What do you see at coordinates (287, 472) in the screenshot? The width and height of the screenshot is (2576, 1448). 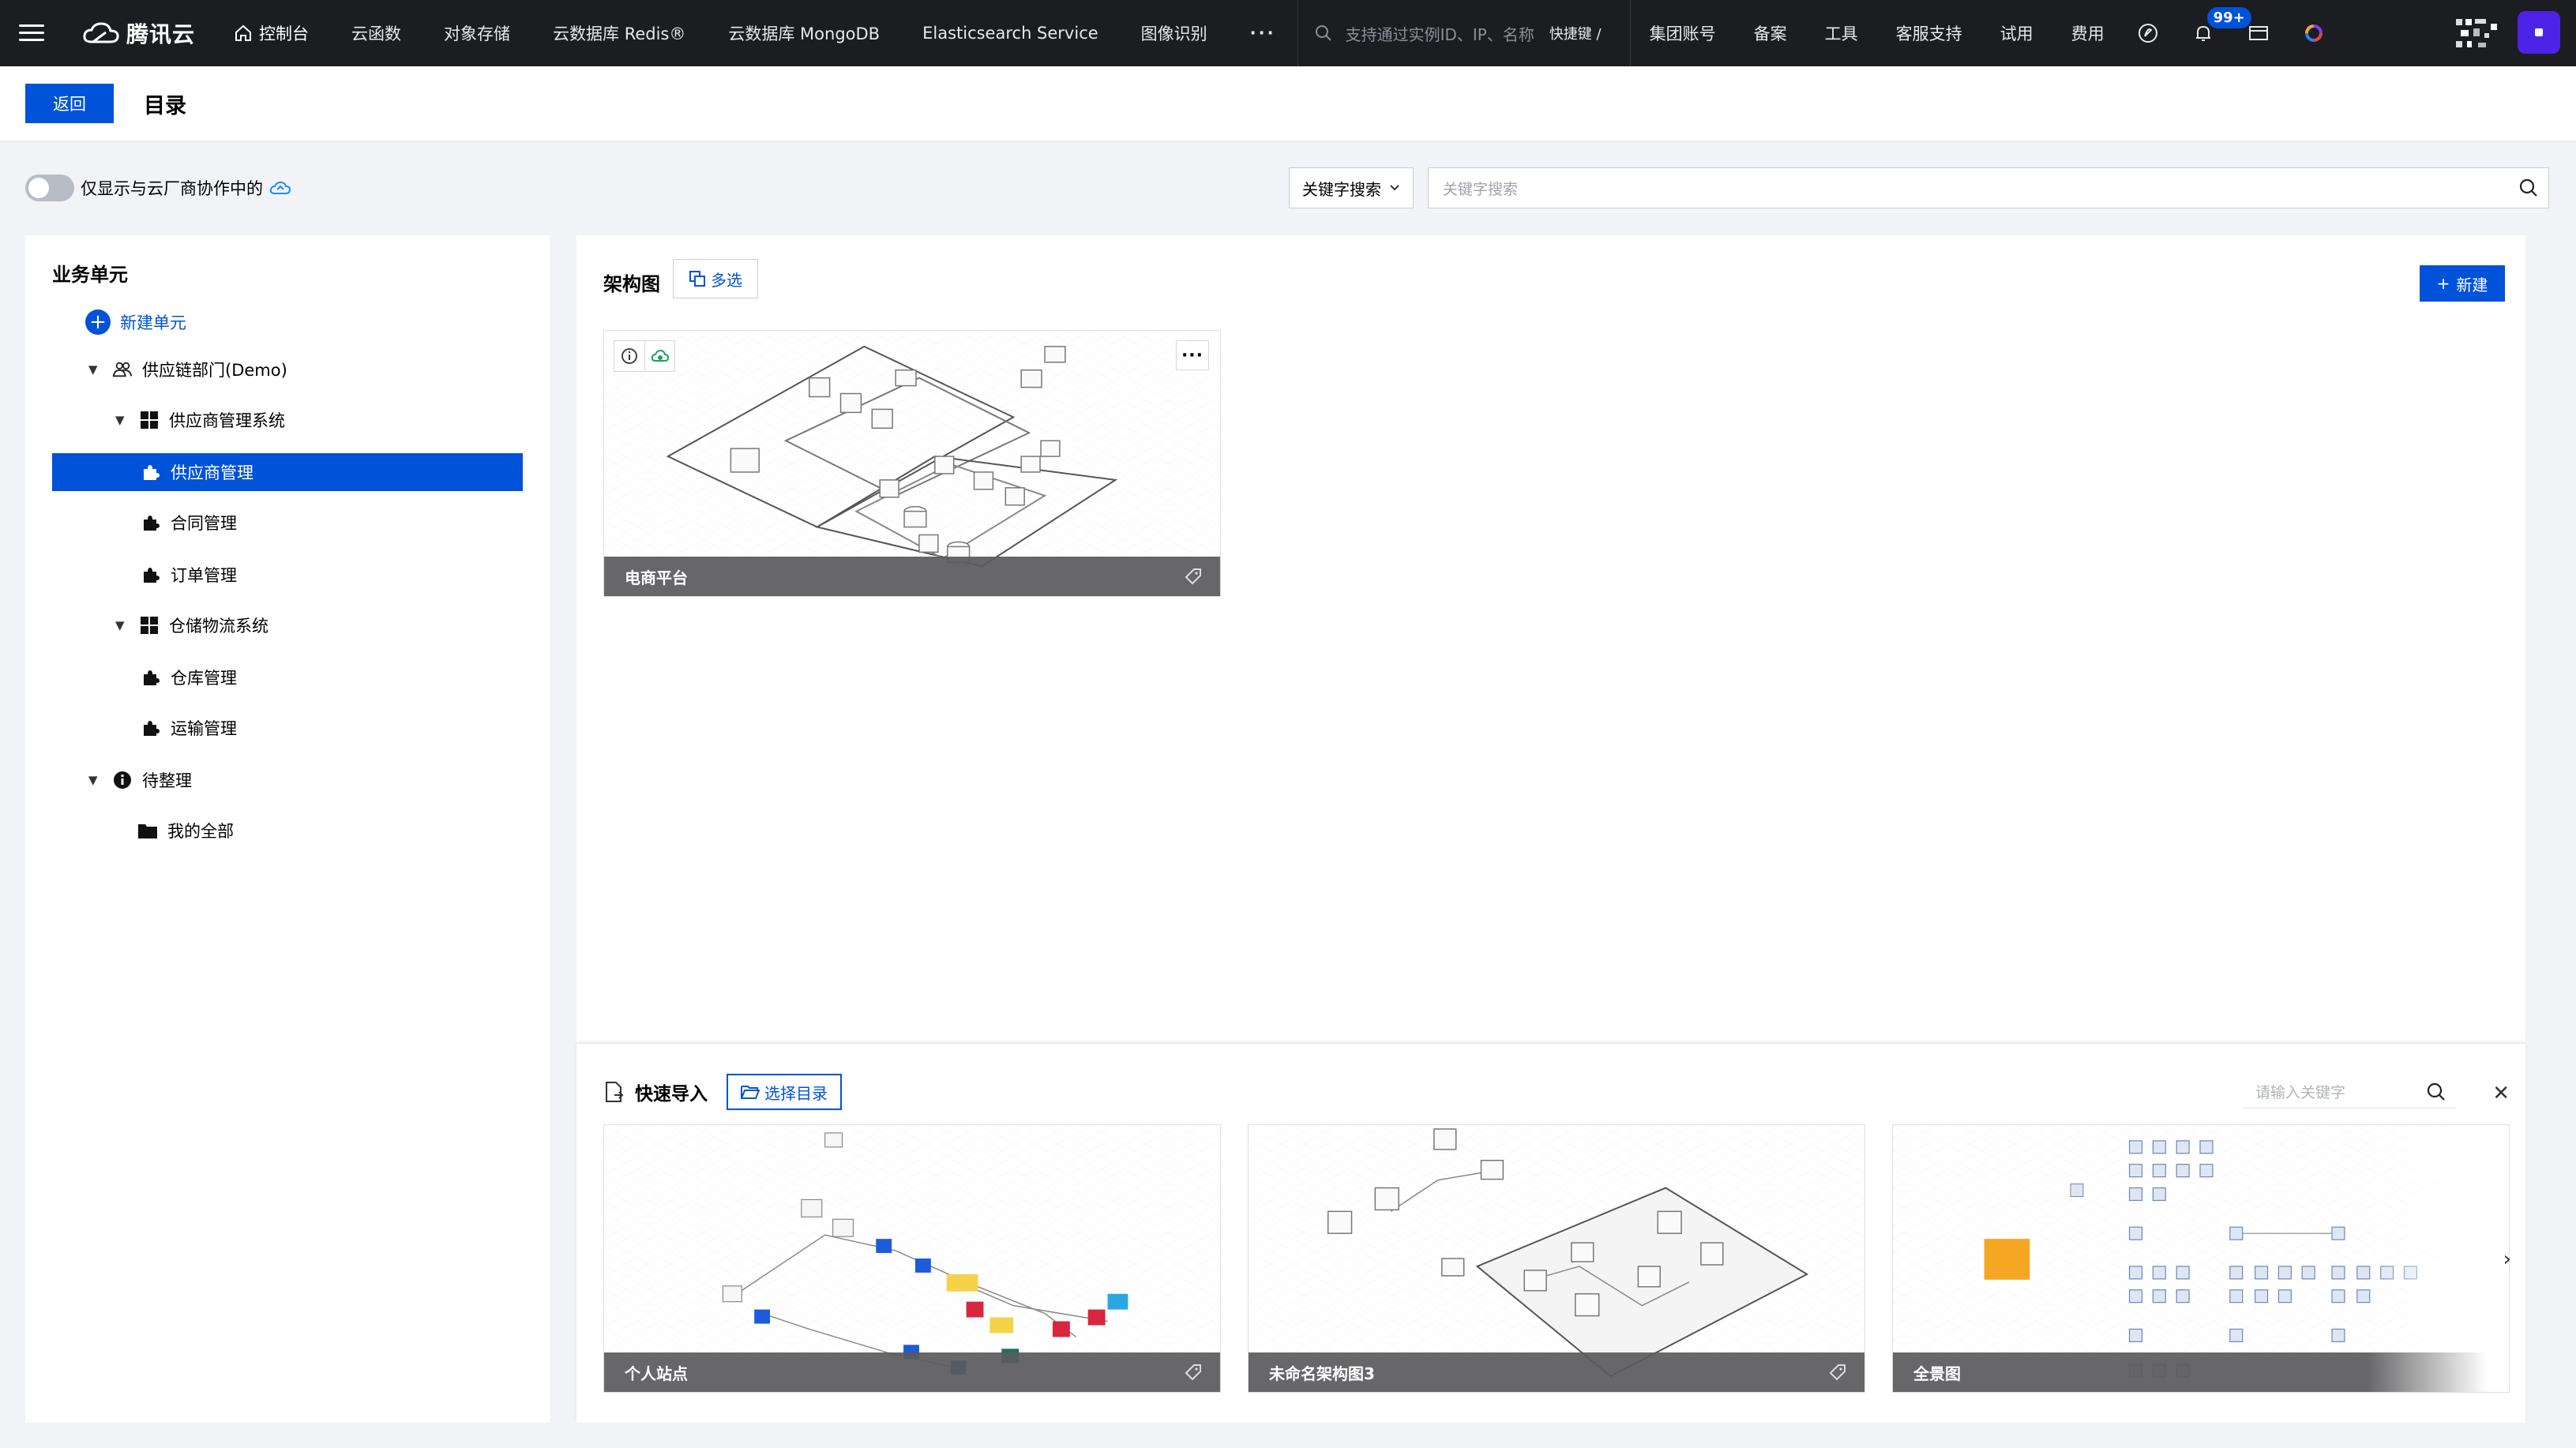 I see `tree-node-supplier-management: 供应商管理` at bounding box center [287, 472].